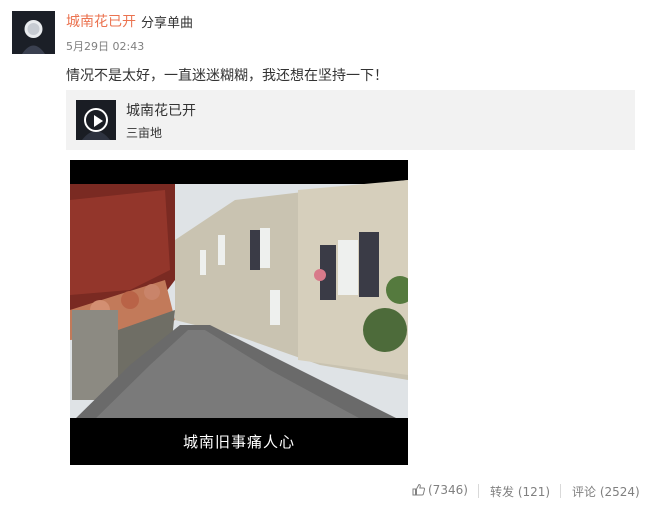  I want to click on music-artist: 三亩地, so click(144, 133).